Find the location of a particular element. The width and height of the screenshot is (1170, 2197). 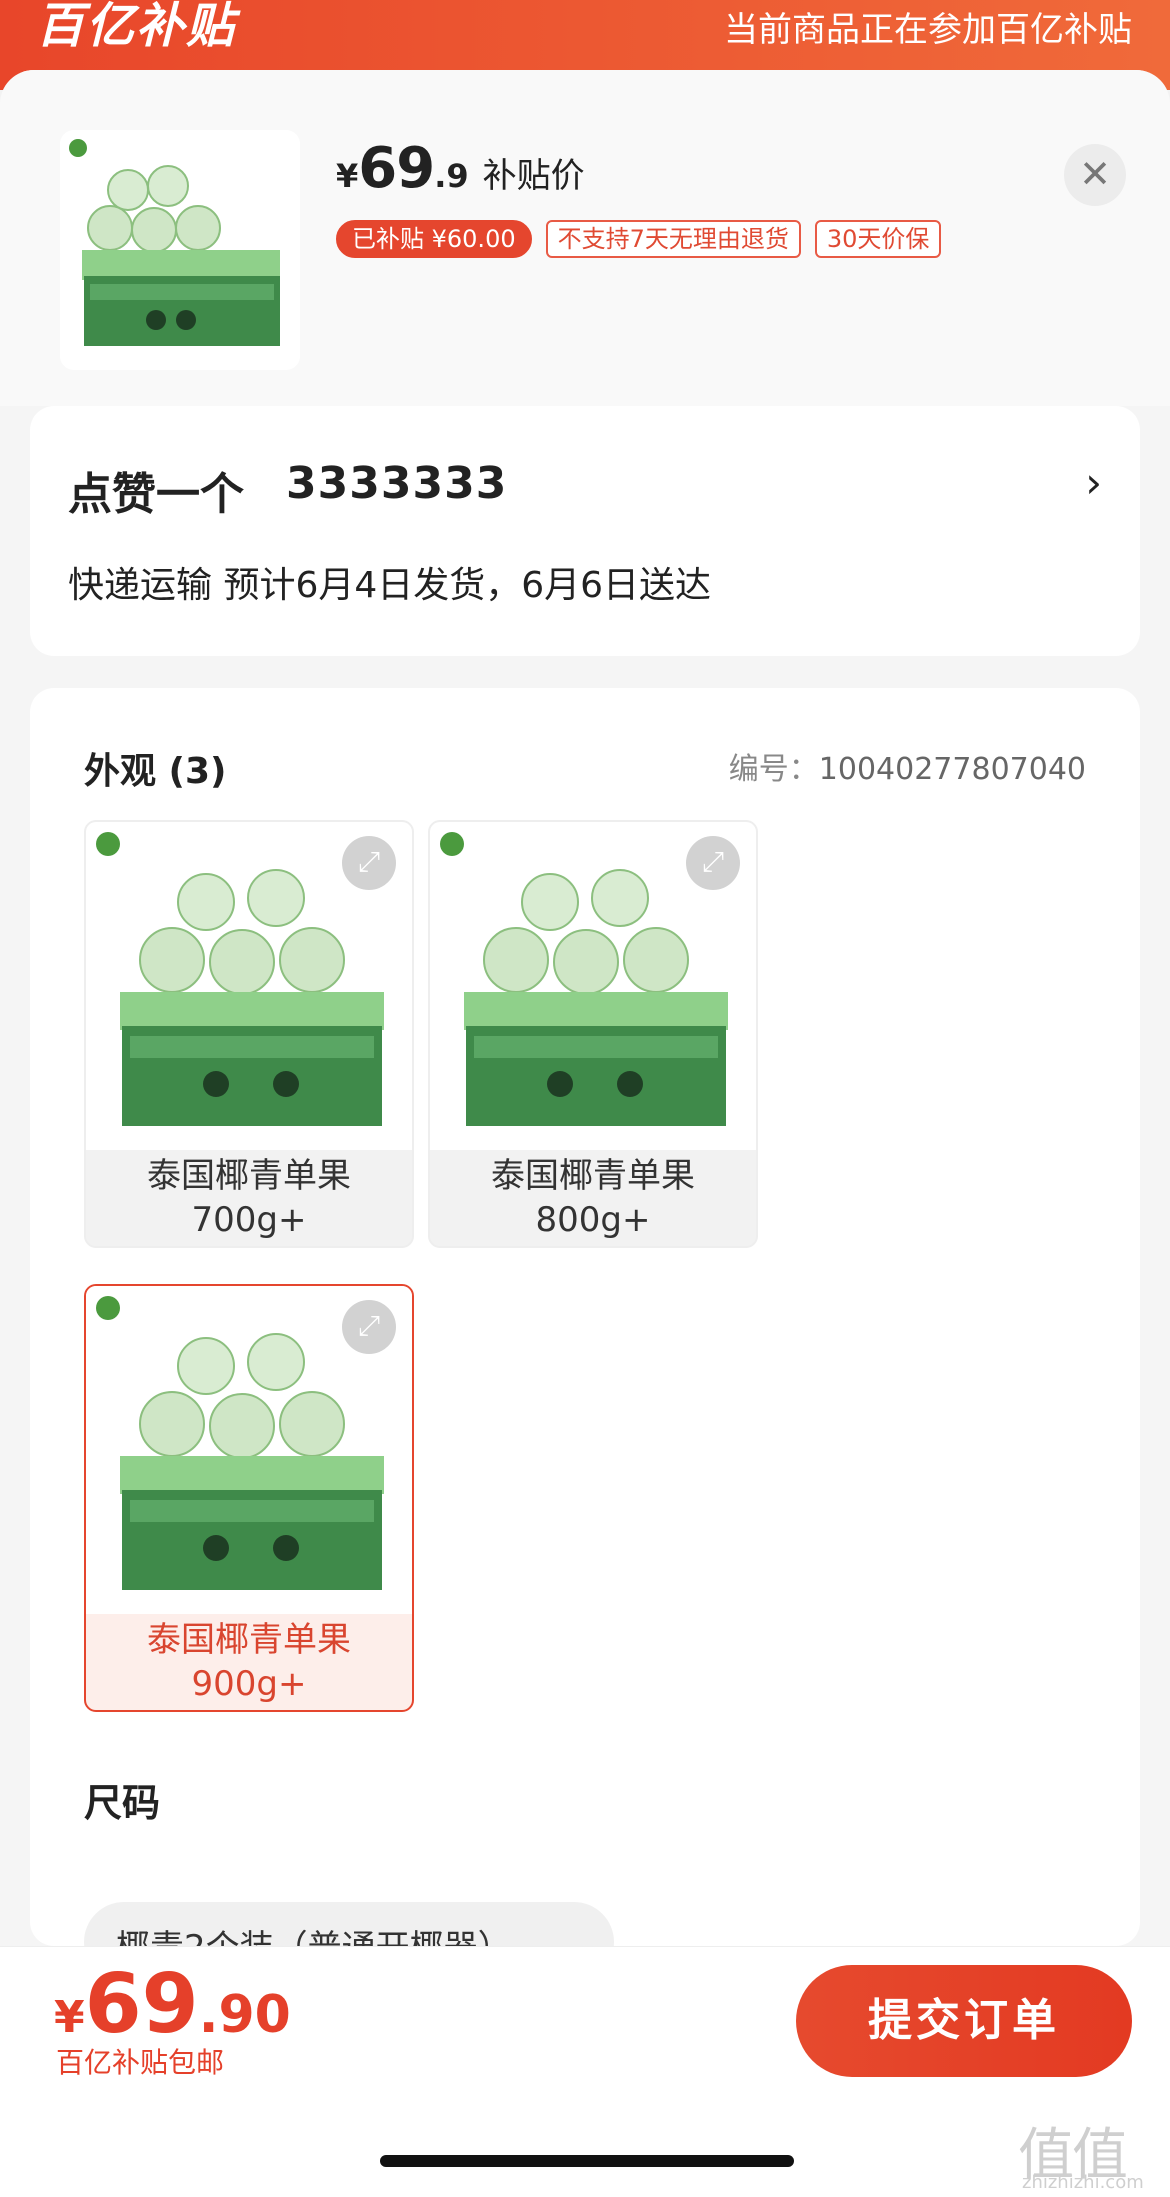

spec-option-800g: ⤢ 泰国椰青单果 800g+ is located at coordinates (593, 1034).